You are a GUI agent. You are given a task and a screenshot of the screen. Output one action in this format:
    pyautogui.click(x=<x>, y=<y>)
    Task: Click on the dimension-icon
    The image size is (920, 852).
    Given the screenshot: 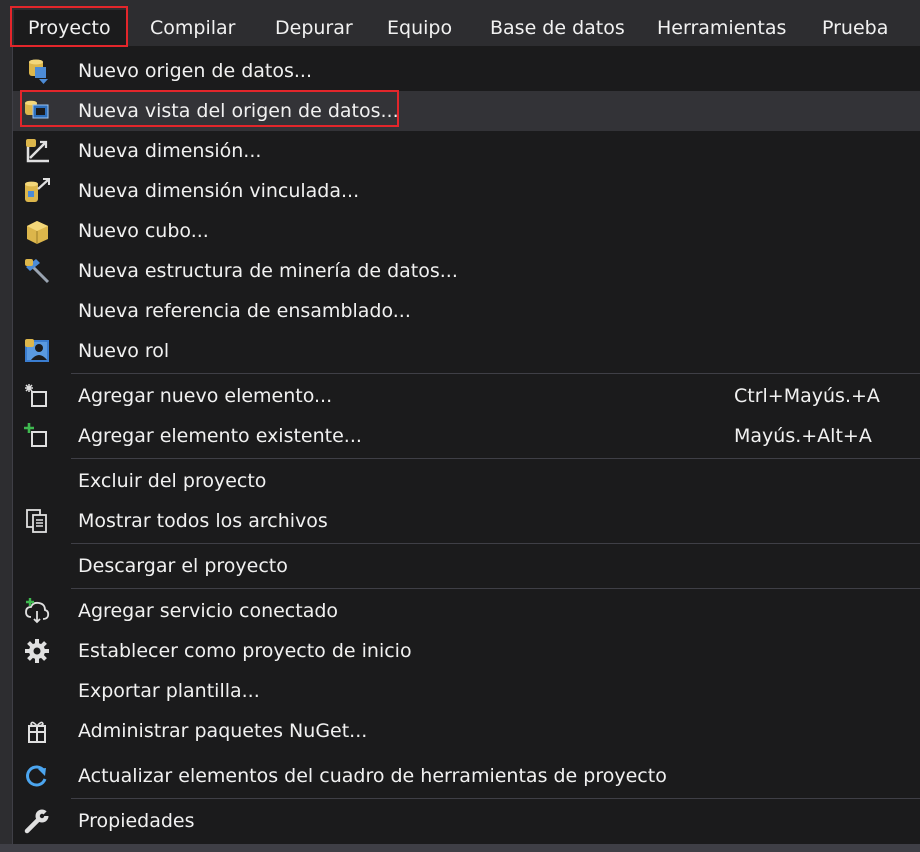 What is the action you would take?
    pyautogui.click(x=37, y=151)
    